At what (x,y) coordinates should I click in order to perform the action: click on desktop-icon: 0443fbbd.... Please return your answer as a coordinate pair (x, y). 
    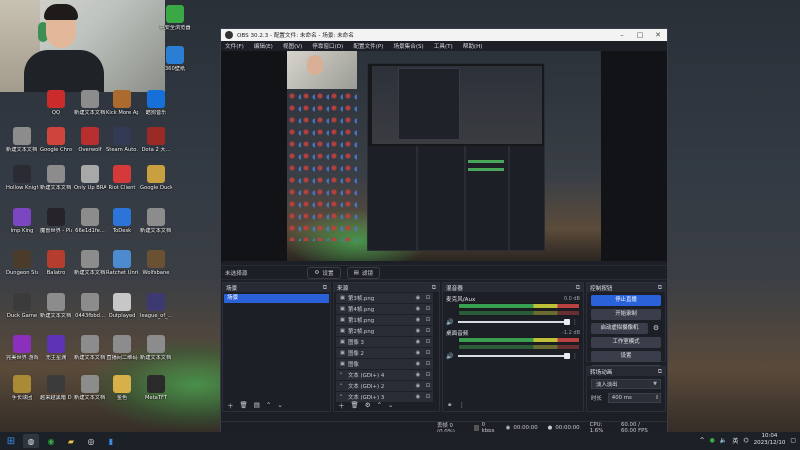
    Looking at the image, I should click on (90, 306).